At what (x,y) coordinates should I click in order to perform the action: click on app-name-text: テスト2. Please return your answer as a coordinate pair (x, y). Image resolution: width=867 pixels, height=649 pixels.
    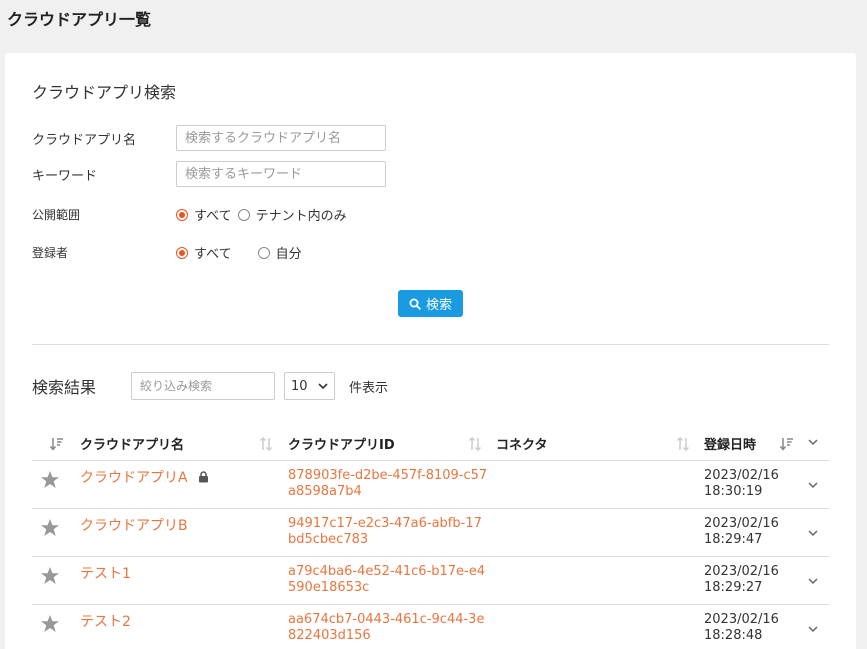
    Looking at the image, I should click on (105, 622).